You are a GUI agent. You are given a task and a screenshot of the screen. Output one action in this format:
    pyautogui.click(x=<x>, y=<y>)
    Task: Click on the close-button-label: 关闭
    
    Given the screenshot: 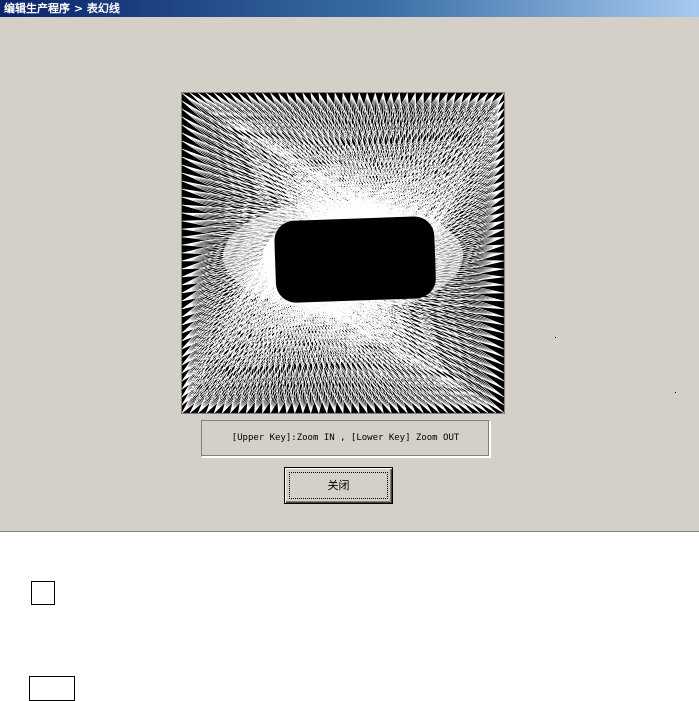 What is the action you would take?
    pyautogui.click(x=338, y=485)
    